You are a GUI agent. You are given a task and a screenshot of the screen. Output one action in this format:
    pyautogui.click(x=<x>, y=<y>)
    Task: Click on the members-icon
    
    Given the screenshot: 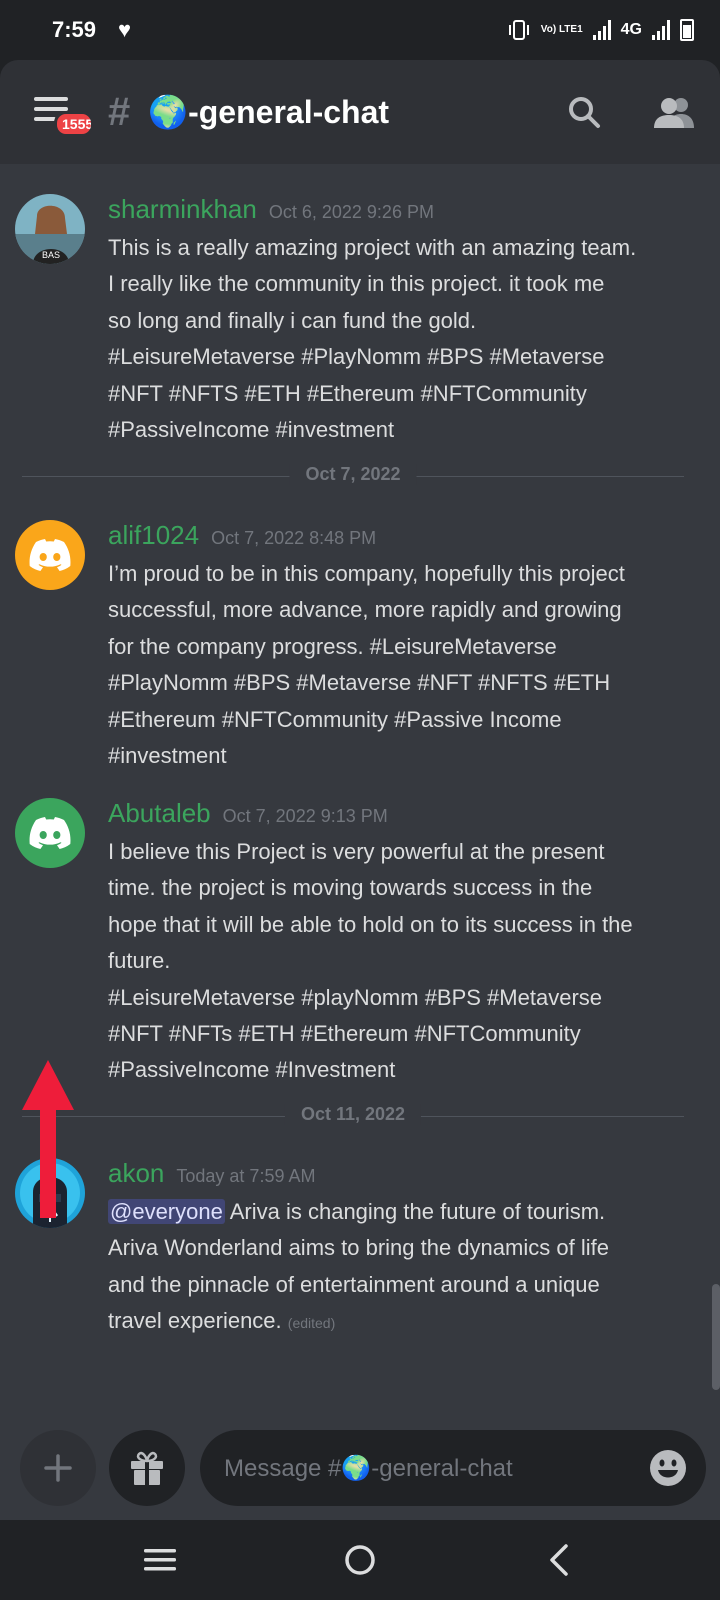 What is the action you would take?
    pyautogui.click(x=674, y=113)
    